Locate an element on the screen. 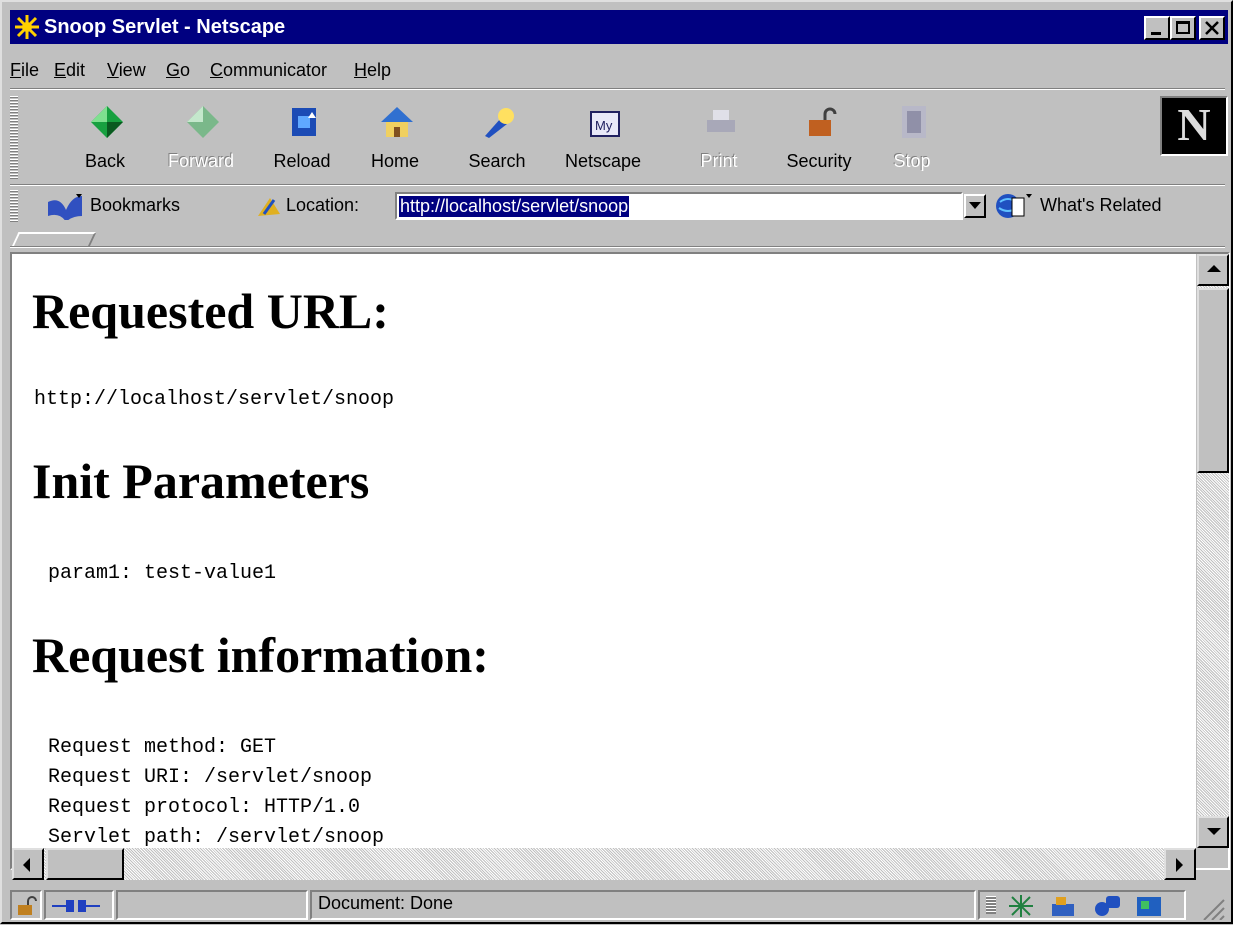 Image resolution: width=1233 pixels, height=925 pixels. location-label: Location: is located at coordinates (323, 205).